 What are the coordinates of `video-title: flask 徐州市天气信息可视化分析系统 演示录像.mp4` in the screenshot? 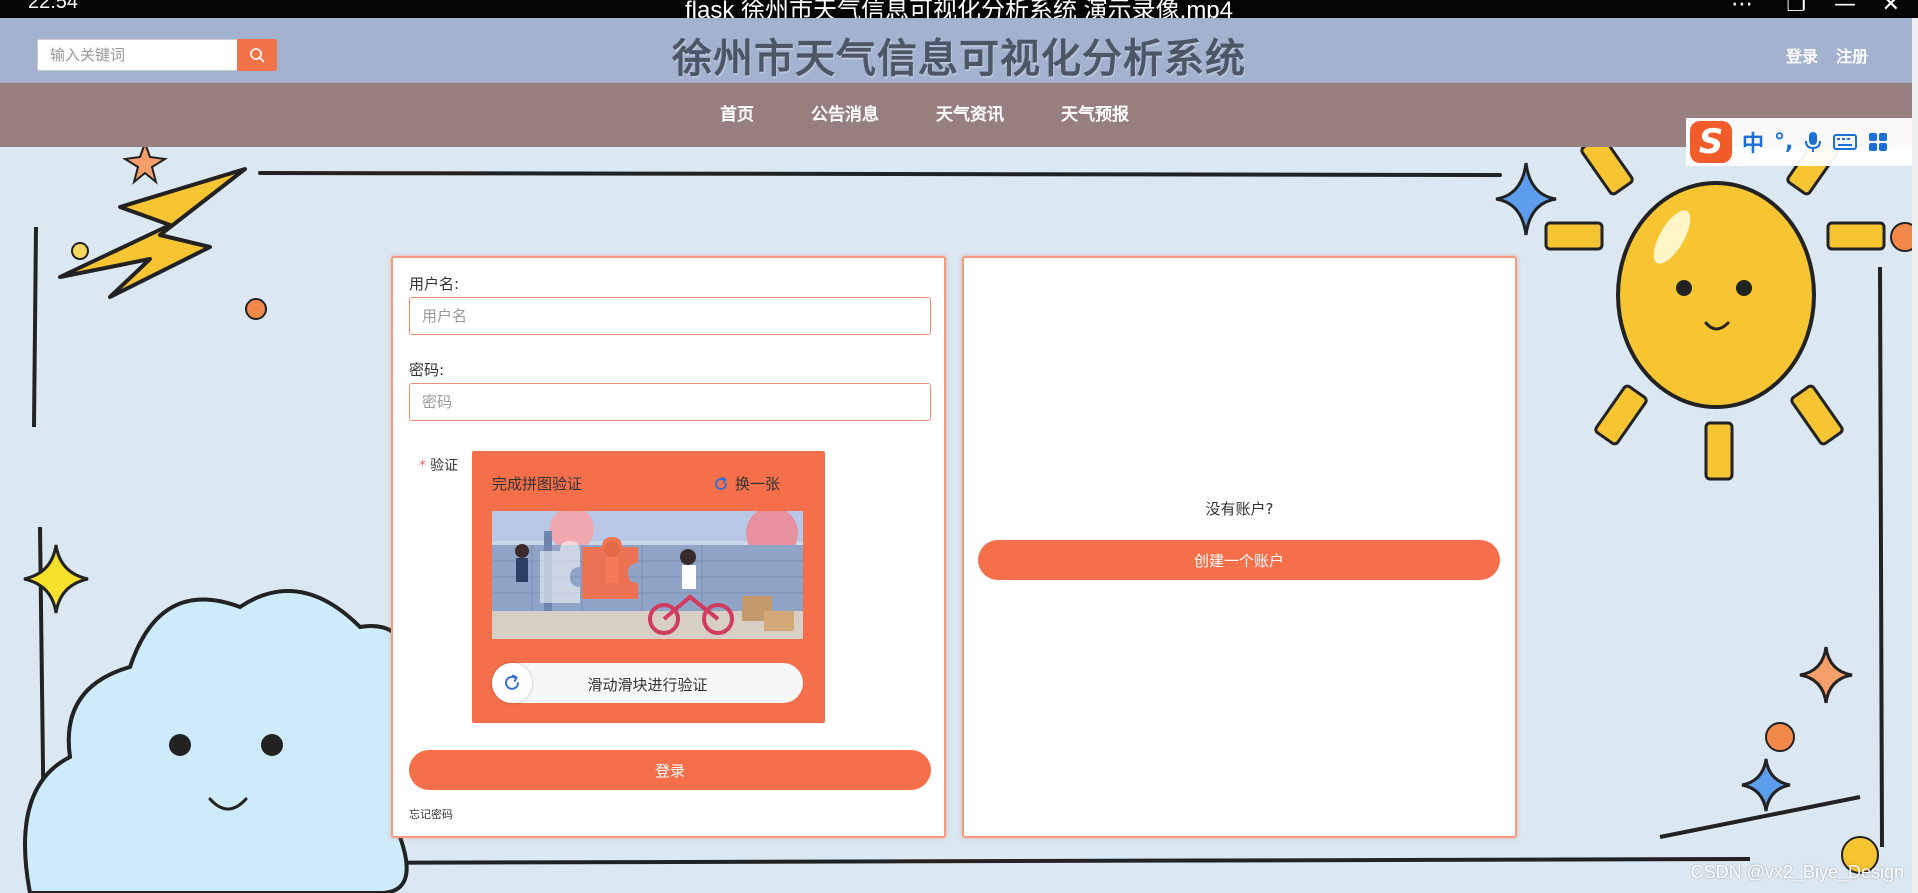 It's located at (959, 9).